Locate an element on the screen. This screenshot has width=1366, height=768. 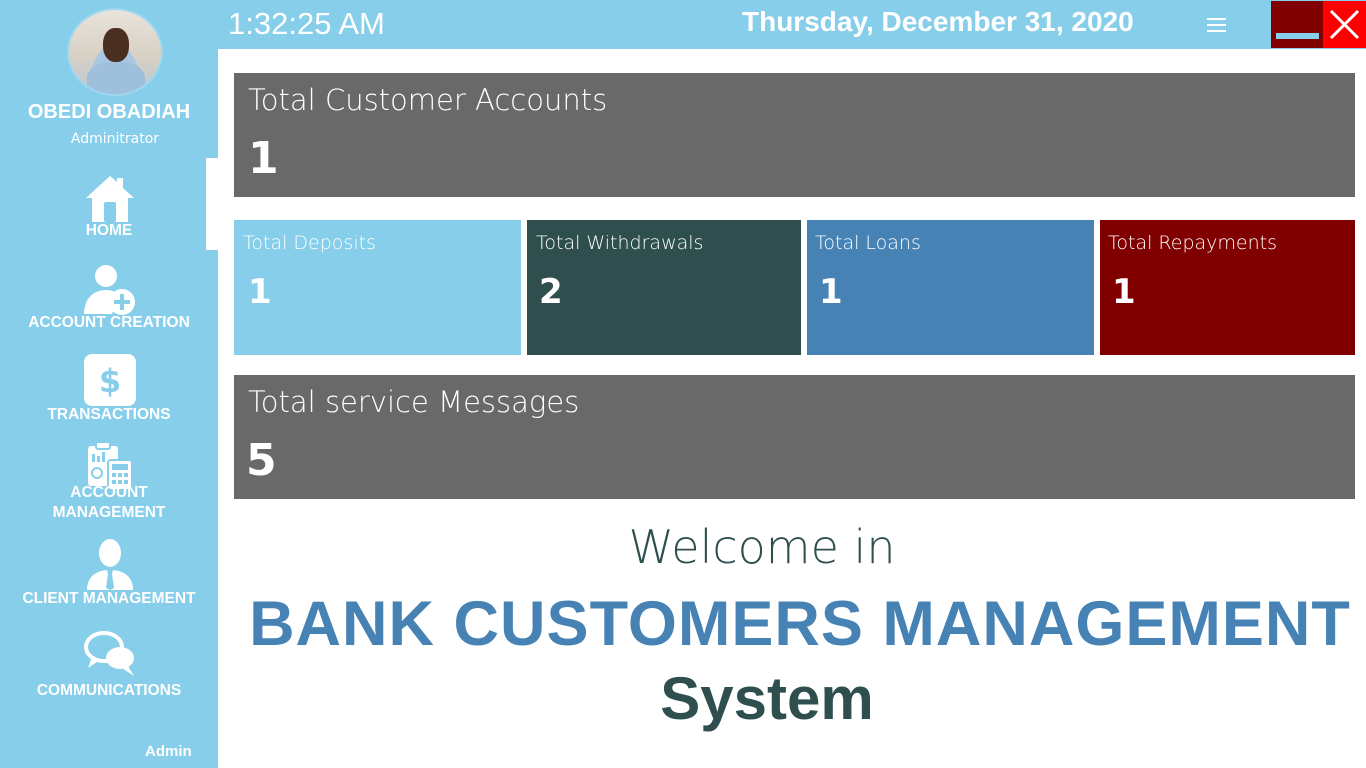
withdrawals-label: Total Withdrawals is located at coordinates (620, 243).